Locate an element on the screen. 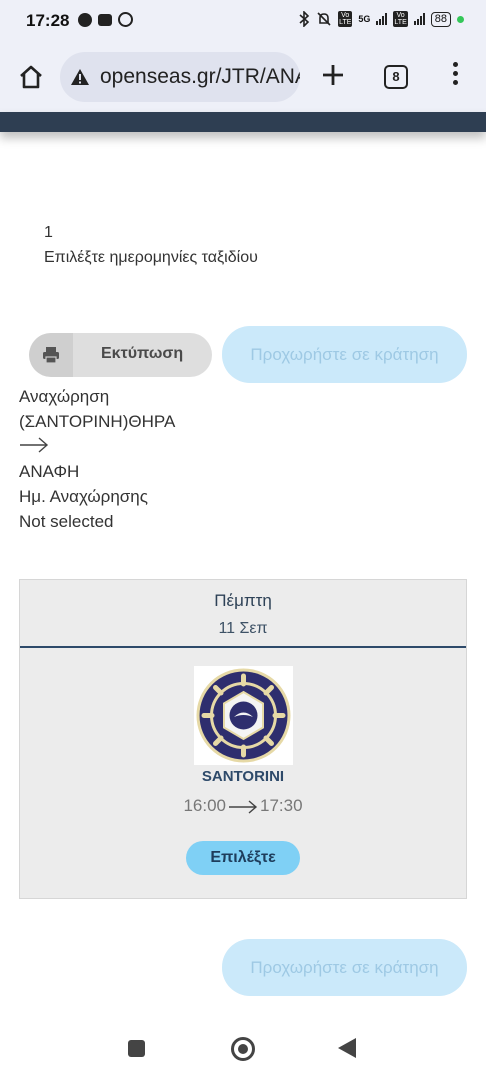 The image size is (486, 1080). proceed-to-booking-button-top: Προχωρήστε σε κράτηση is located at coordinates (344, 354).